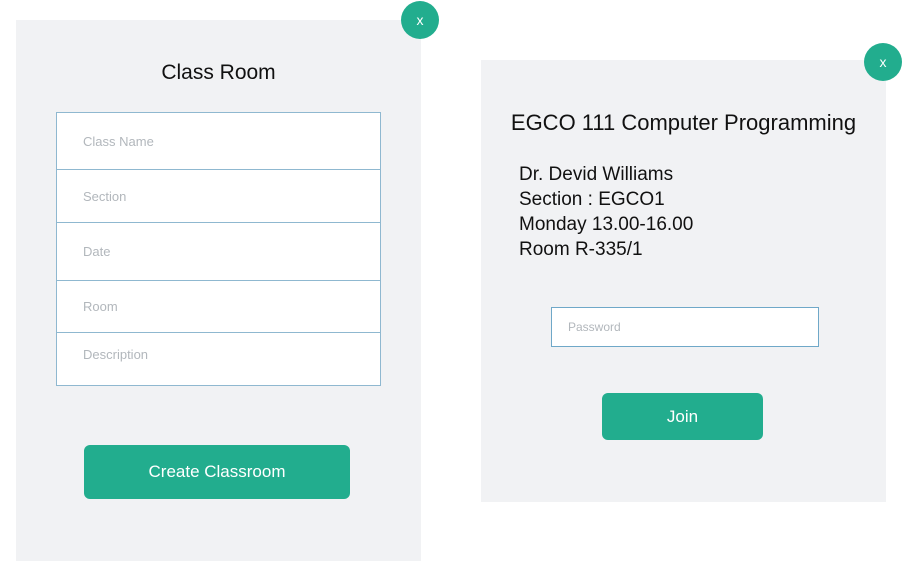 The width and height of the screenshot is (907, 581). Describe the element at coordinates (218, 306) in the screenshot. I see `room-input` at that location.